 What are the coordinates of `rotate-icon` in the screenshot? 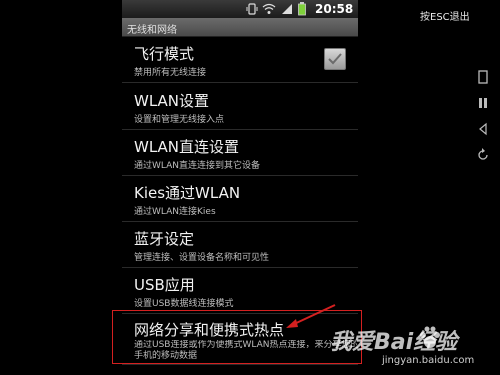 It's located at (483, 155).